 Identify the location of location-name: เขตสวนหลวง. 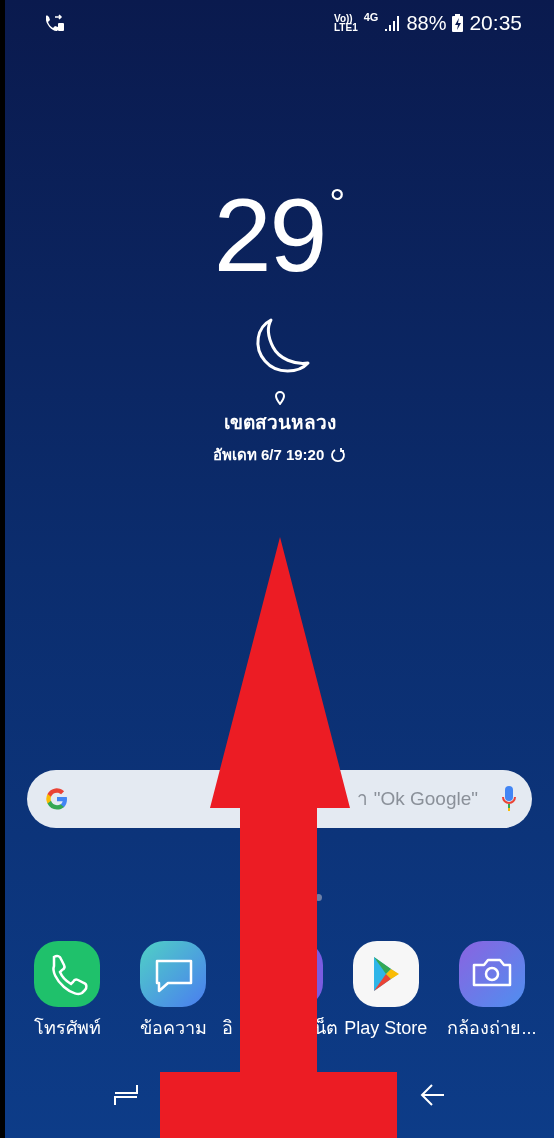
(279, 423).